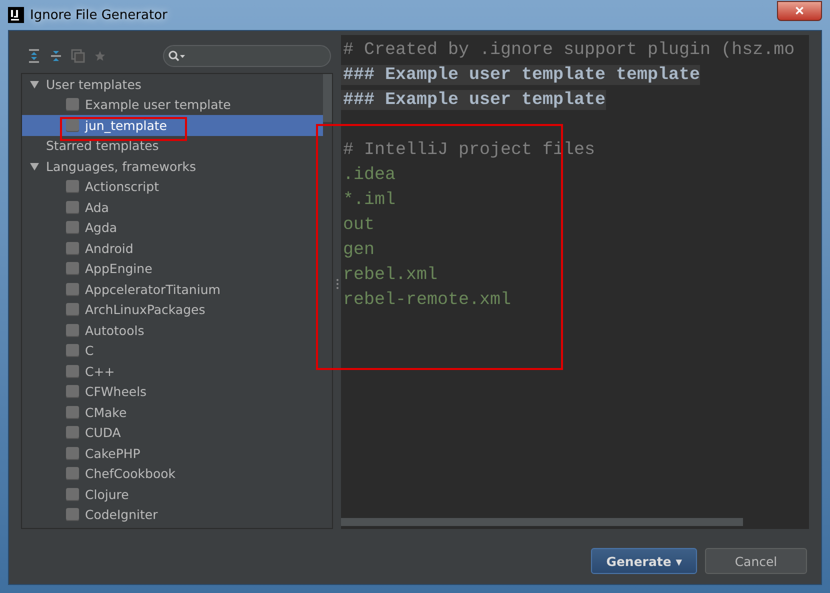 Image resolution: width=830 pixels, height=593 pixels. Describe the element at coordinates (172, 494) in the screenshot. I see `tree-item: Clojure` at that location.